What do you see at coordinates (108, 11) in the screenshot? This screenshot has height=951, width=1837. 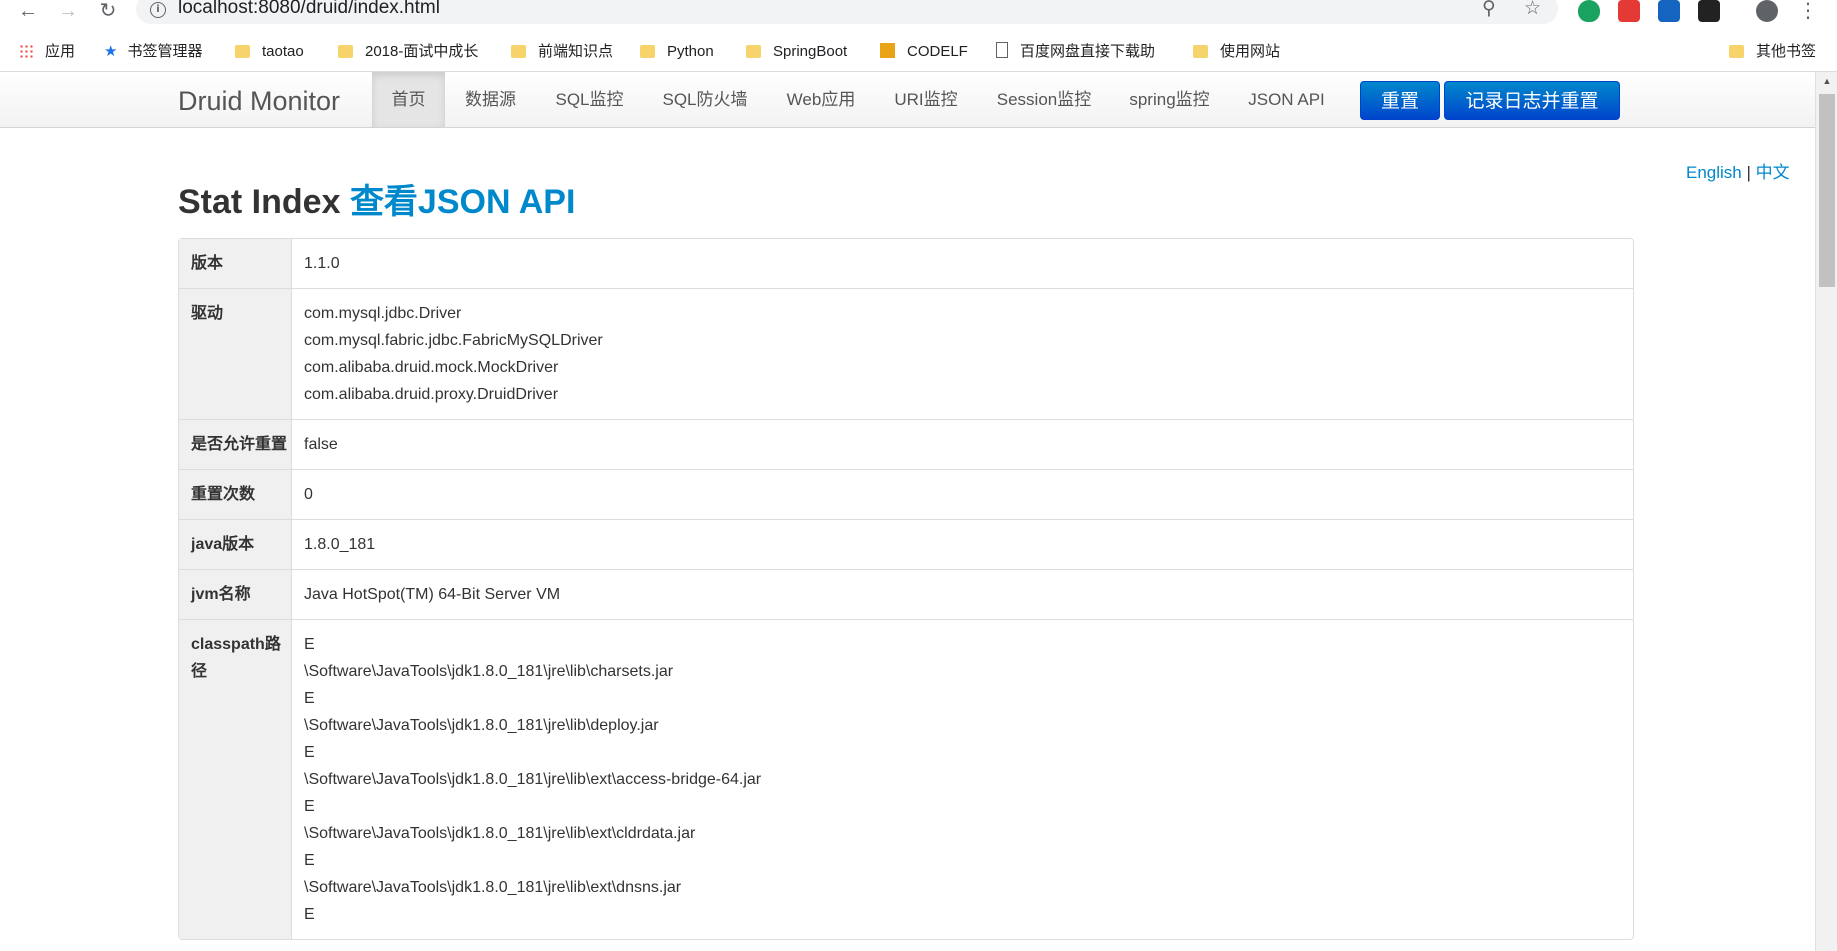 I see `reload-icon: ↻` at bounding box center [108, 11].